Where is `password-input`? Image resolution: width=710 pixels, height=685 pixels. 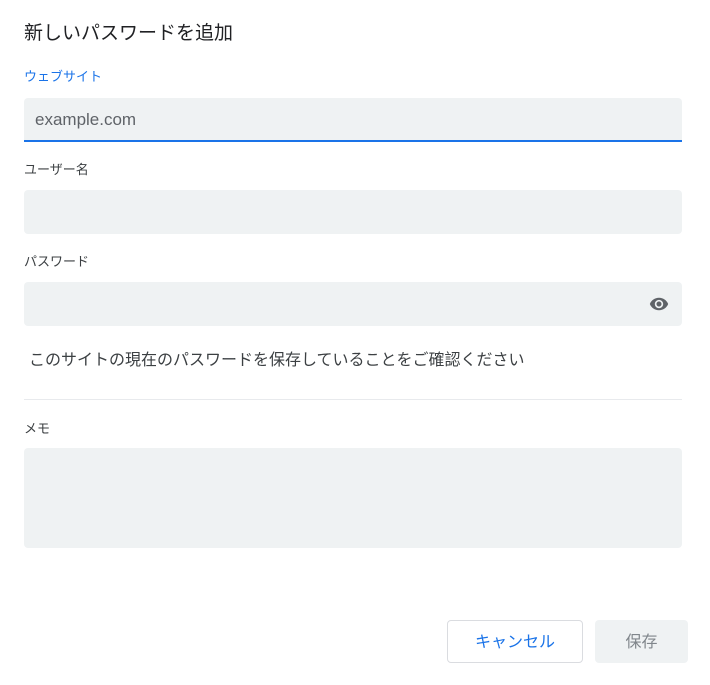 password-input is located at coordinates (335, 304).